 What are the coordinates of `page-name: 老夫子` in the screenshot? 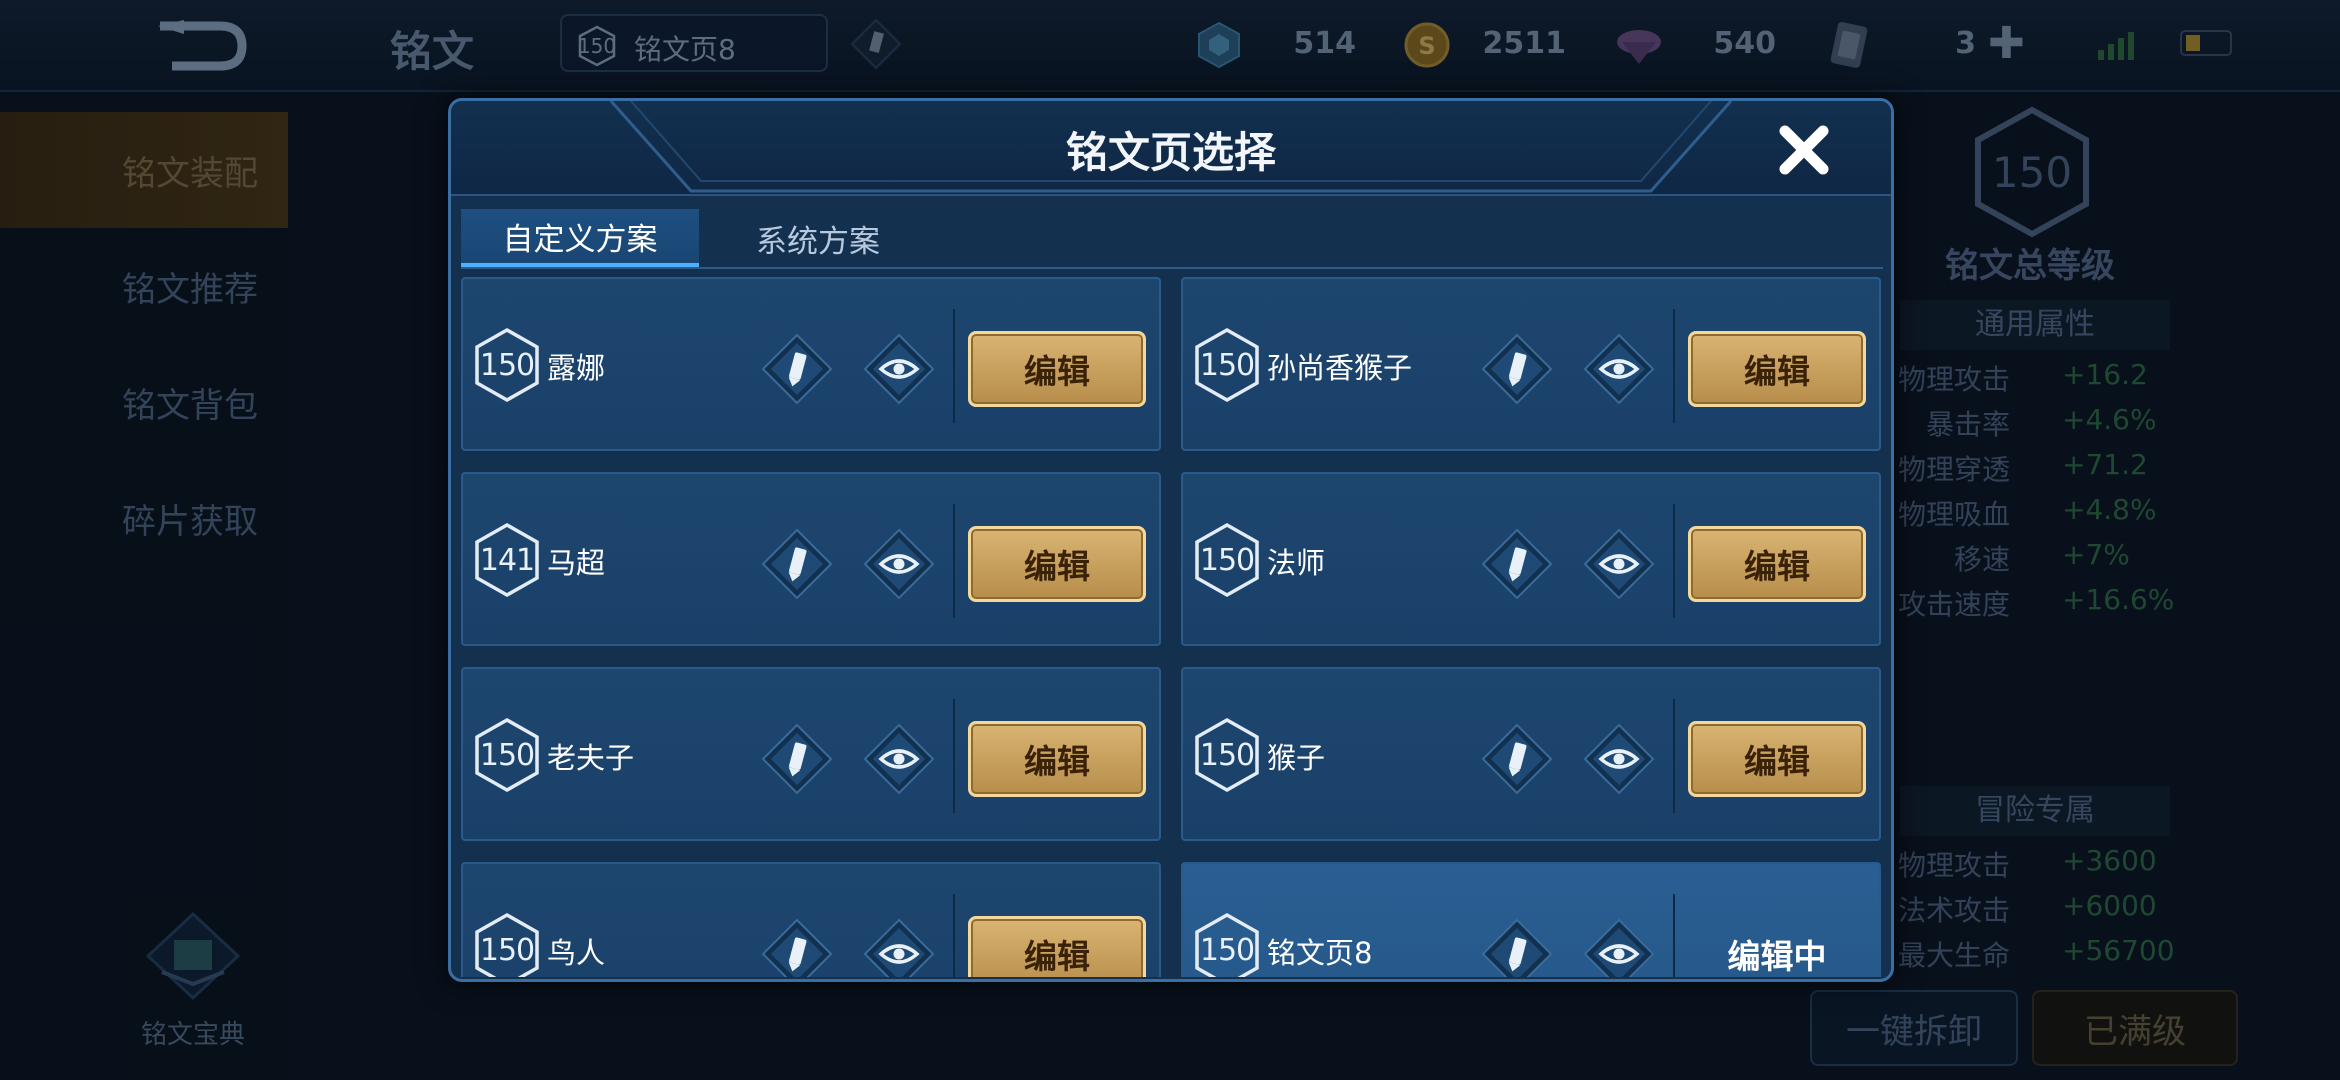 It's located at (591, 758).